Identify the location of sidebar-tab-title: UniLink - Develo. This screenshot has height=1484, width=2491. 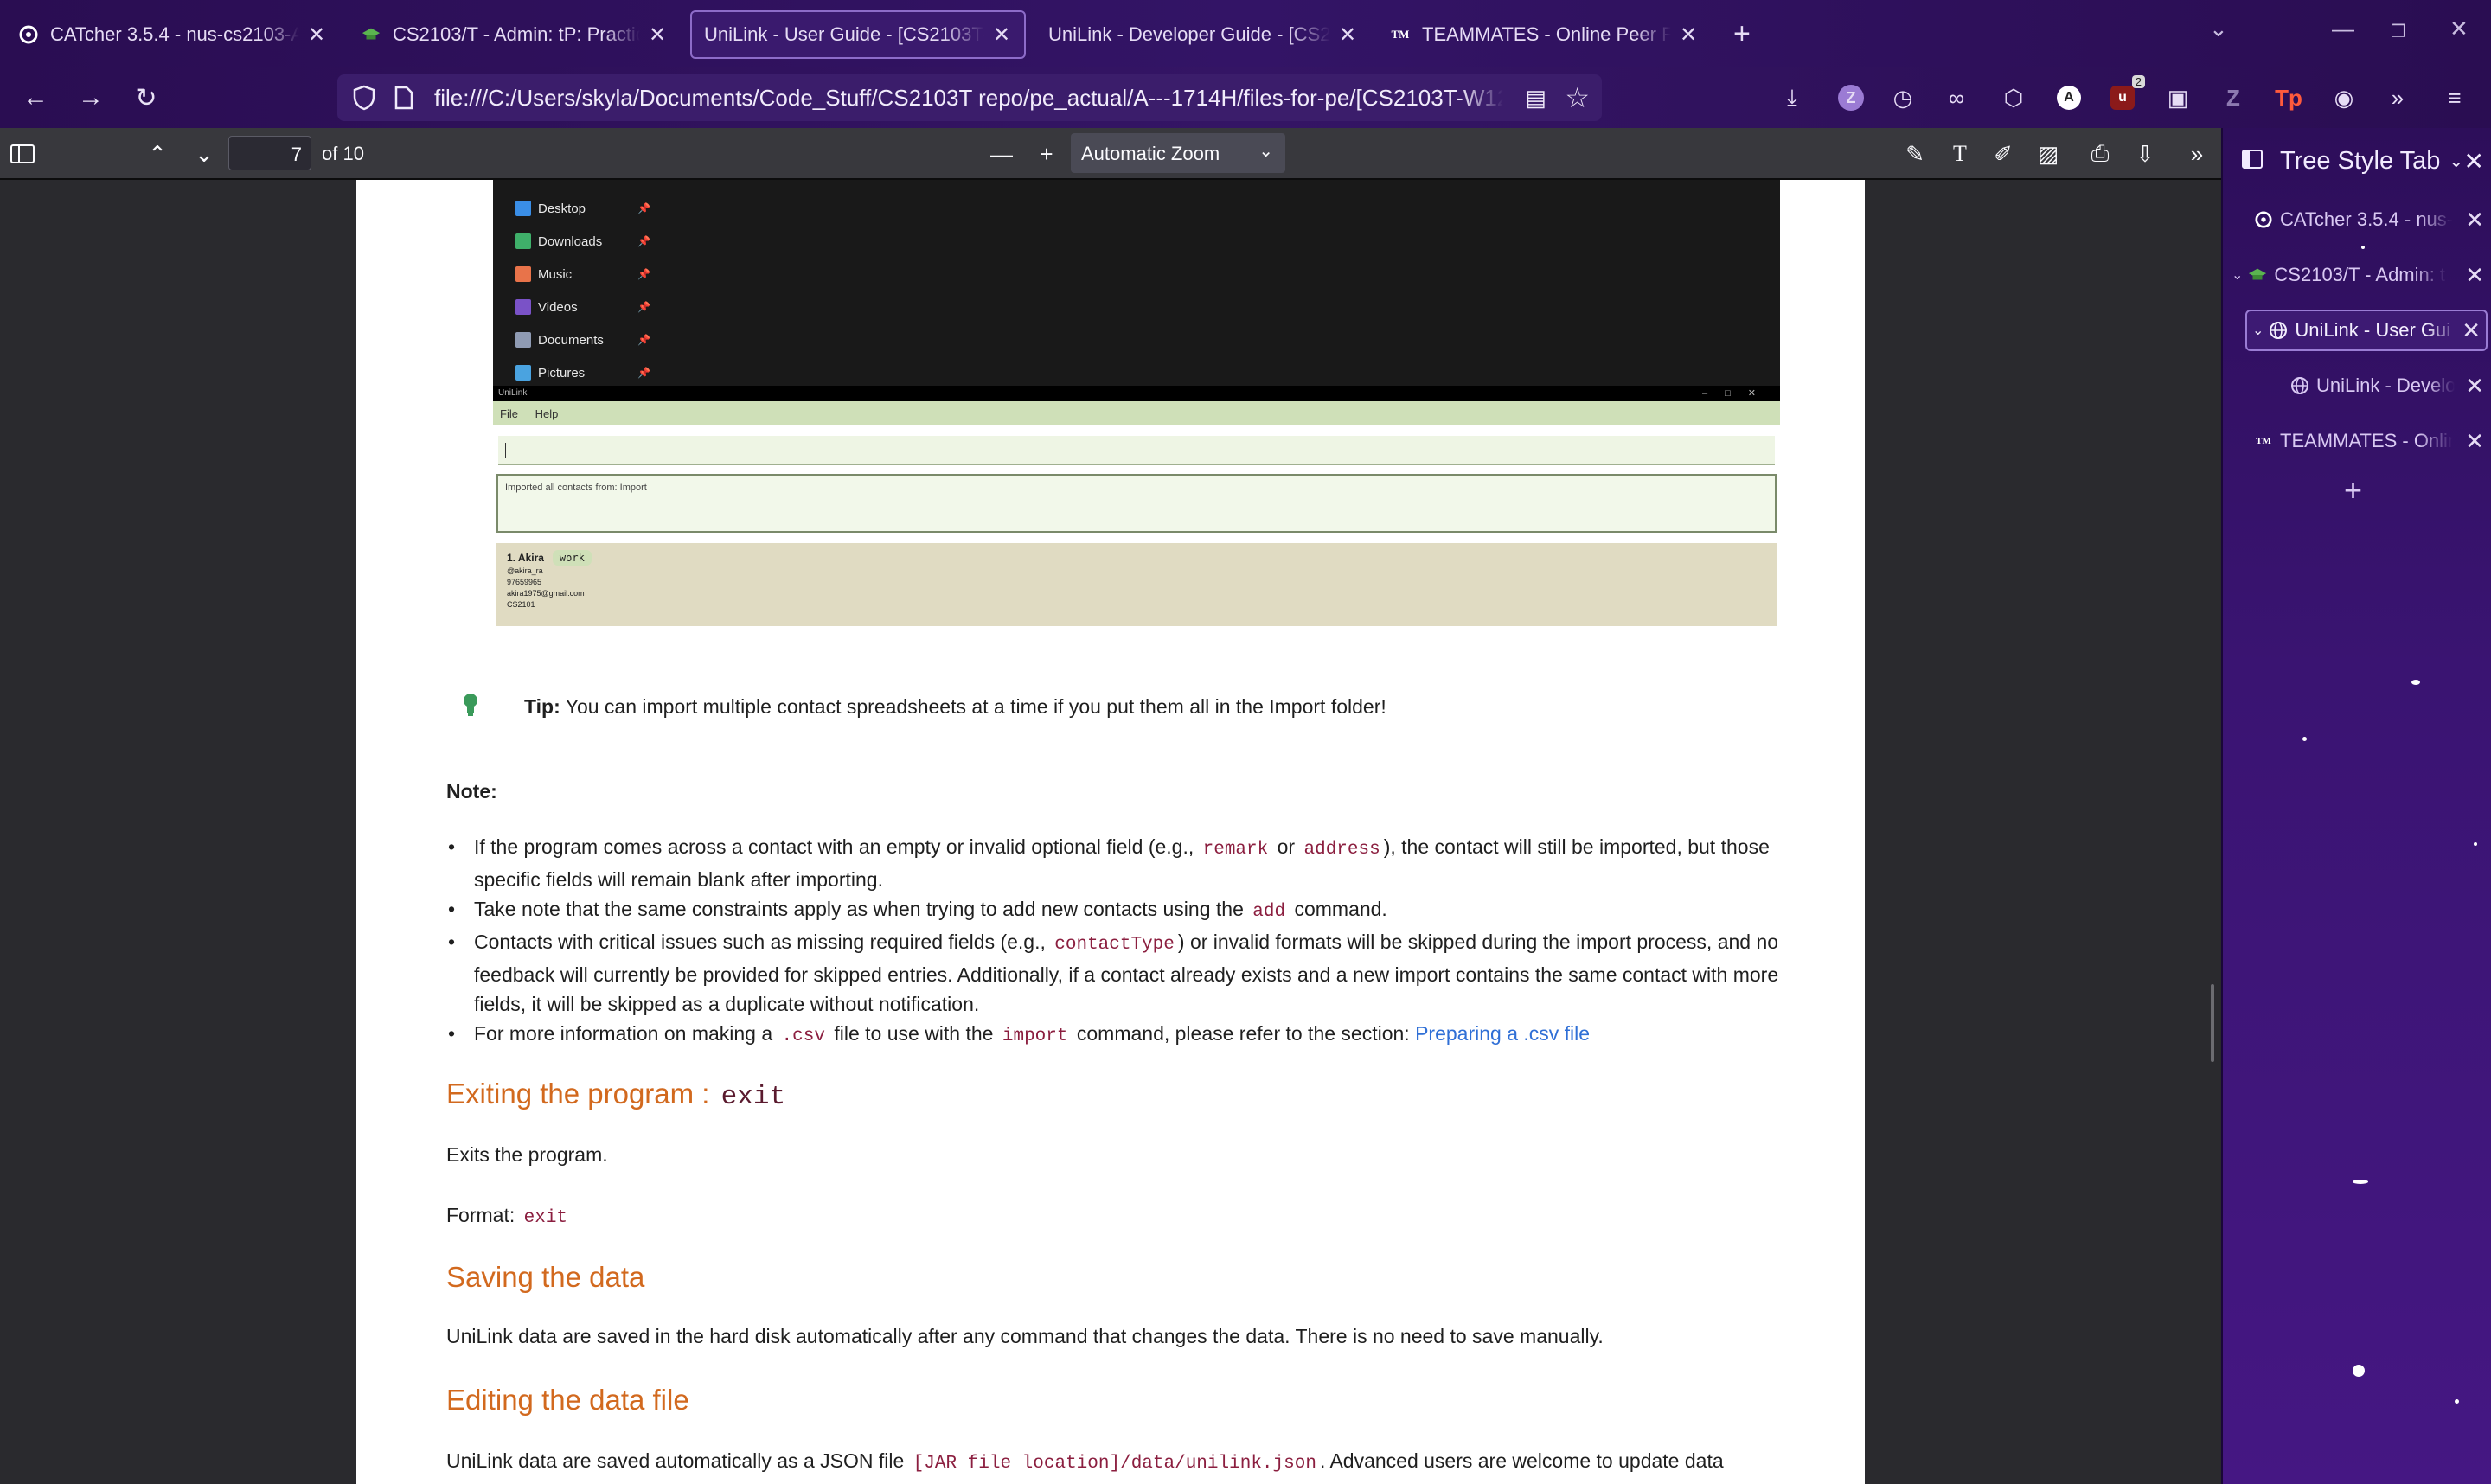
(2386, 385).